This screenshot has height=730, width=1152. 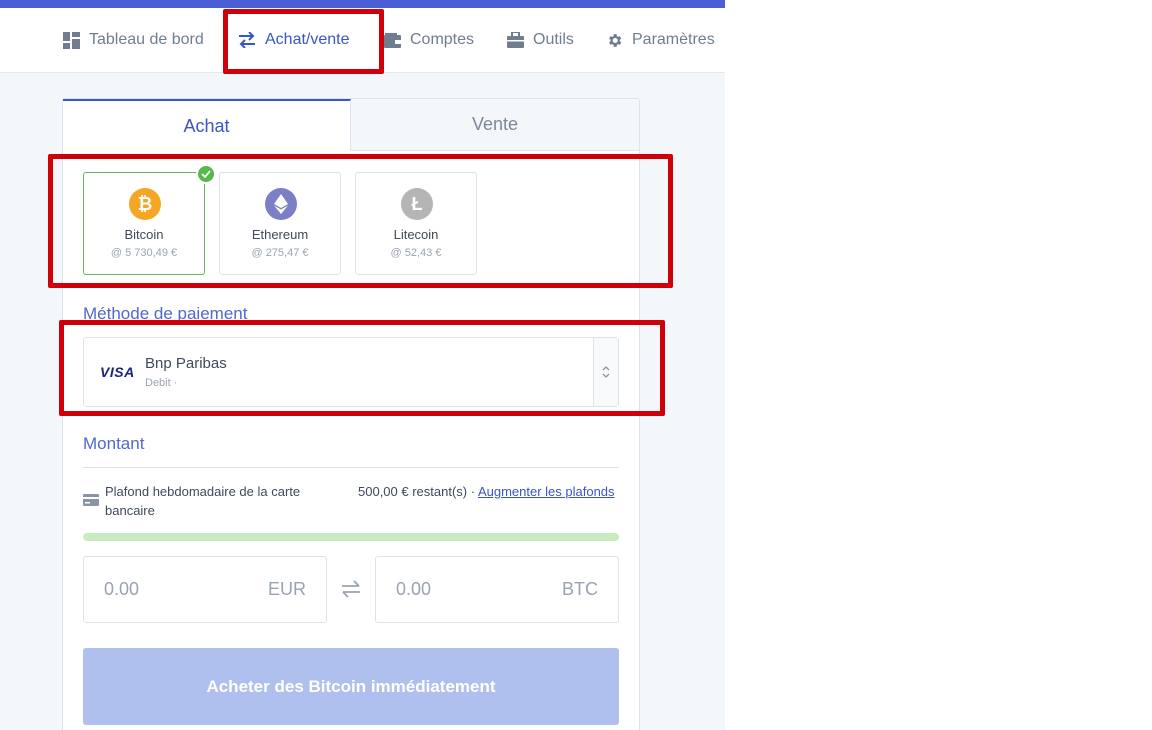 I want to click on coin-price: @ 5 730,49 €, so click(x=144, y=253).